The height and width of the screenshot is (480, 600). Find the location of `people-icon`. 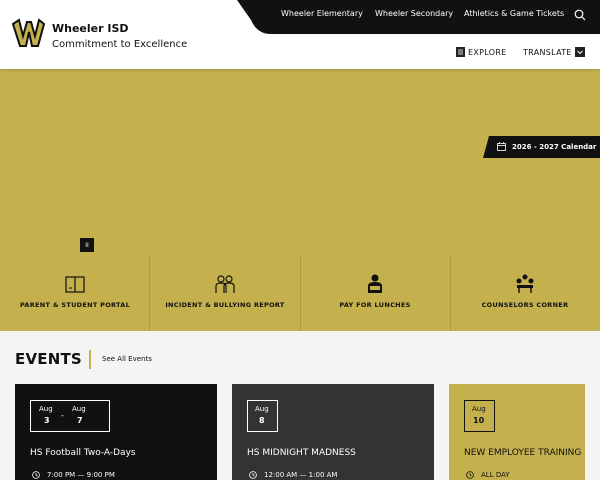

people-icon is located at coordinates (225, 284).